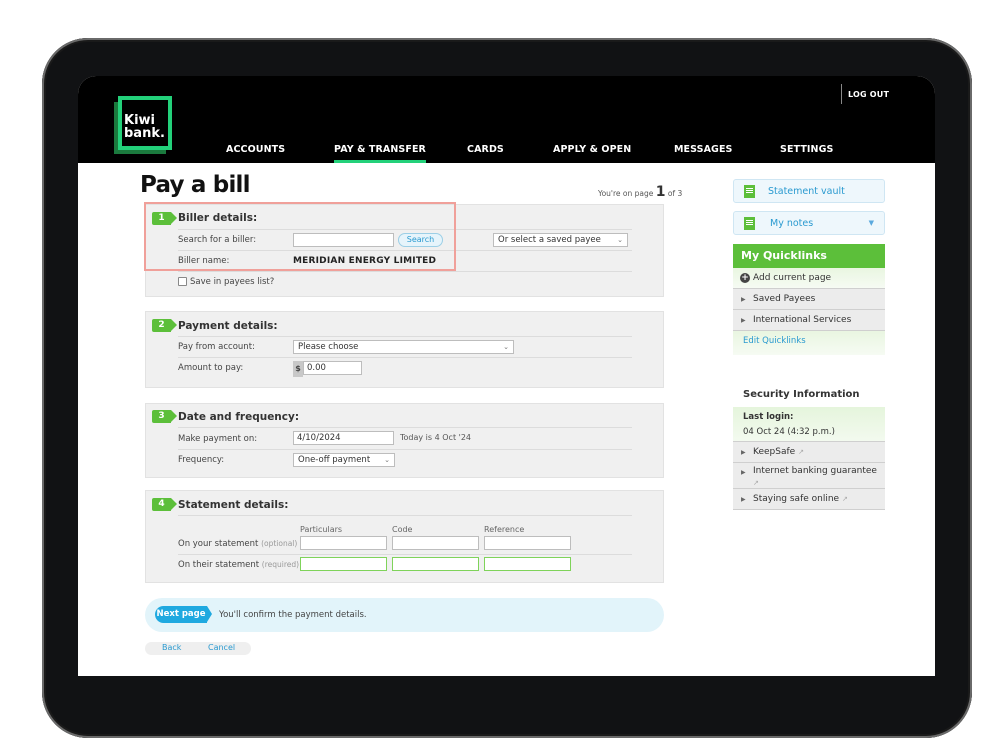  I want to click on security-link-staying-safe: ▶ Staying safe online ↗, so click(809, 499).